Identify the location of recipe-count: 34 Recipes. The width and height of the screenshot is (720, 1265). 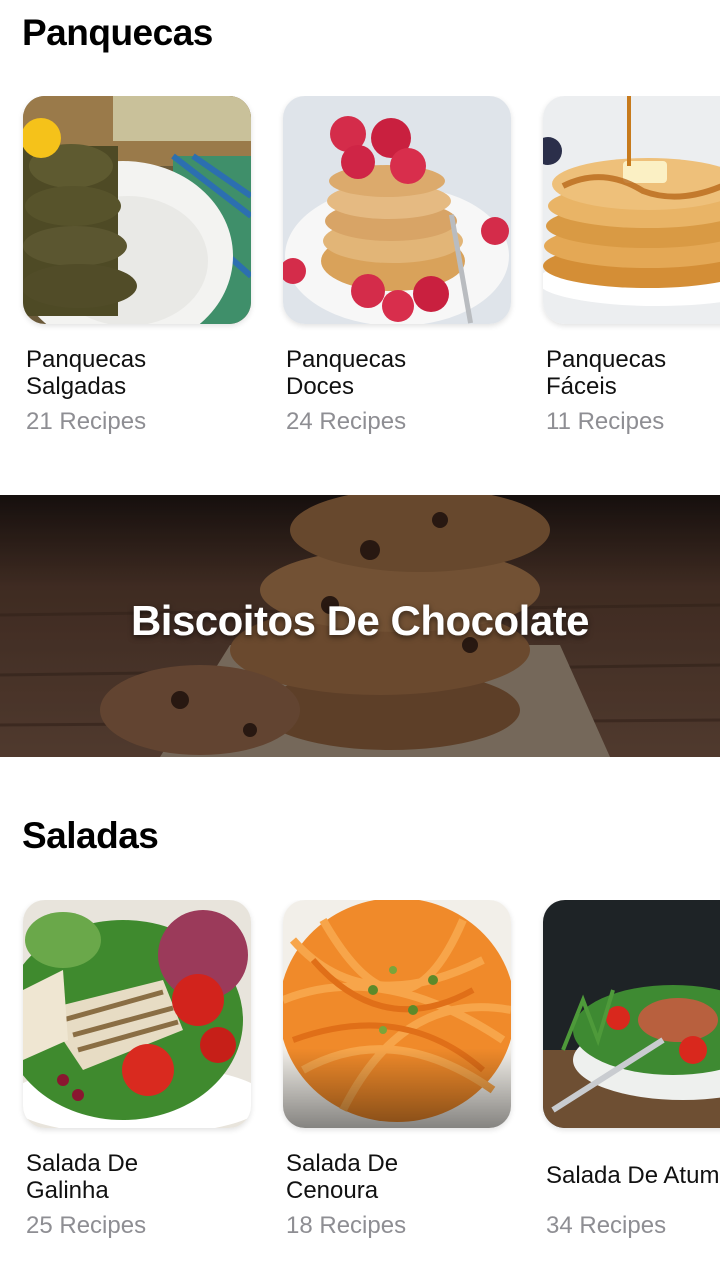
(606, 1225).